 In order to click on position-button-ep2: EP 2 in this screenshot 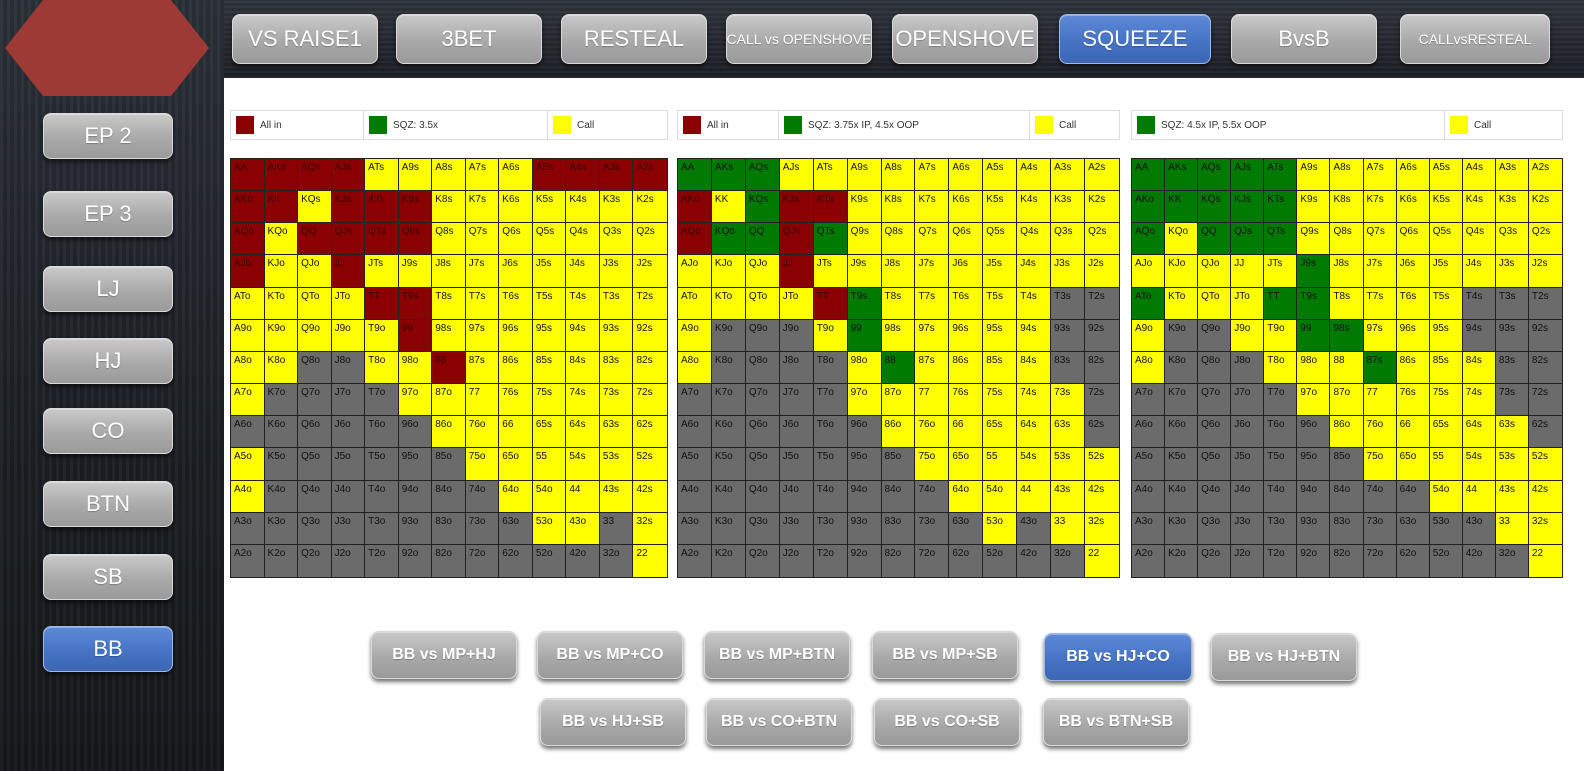, I will do `click(108, 136)`.